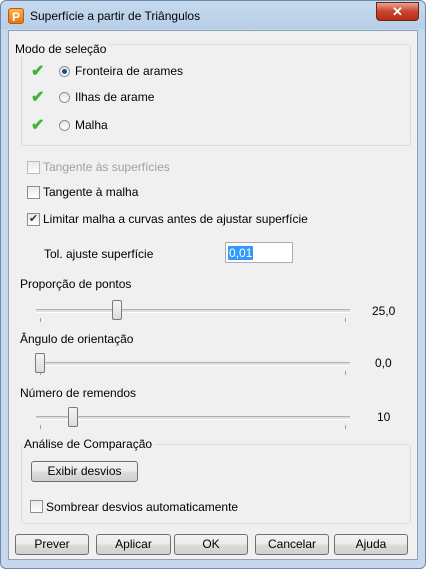  I want to click on patch-count-value: 10, so click(384, 417).